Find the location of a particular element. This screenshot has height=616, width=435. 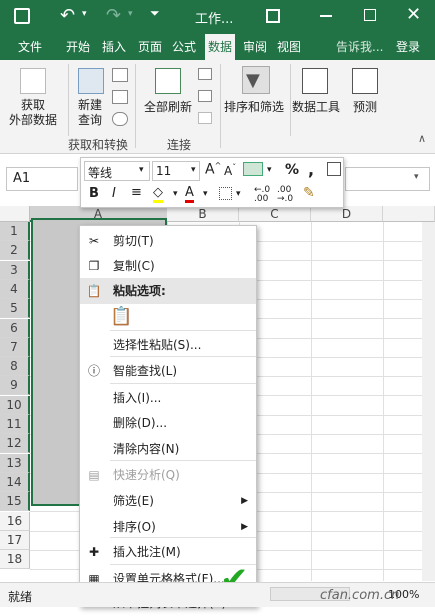

tab-view: 视图 is located at coordinates (289, 46).